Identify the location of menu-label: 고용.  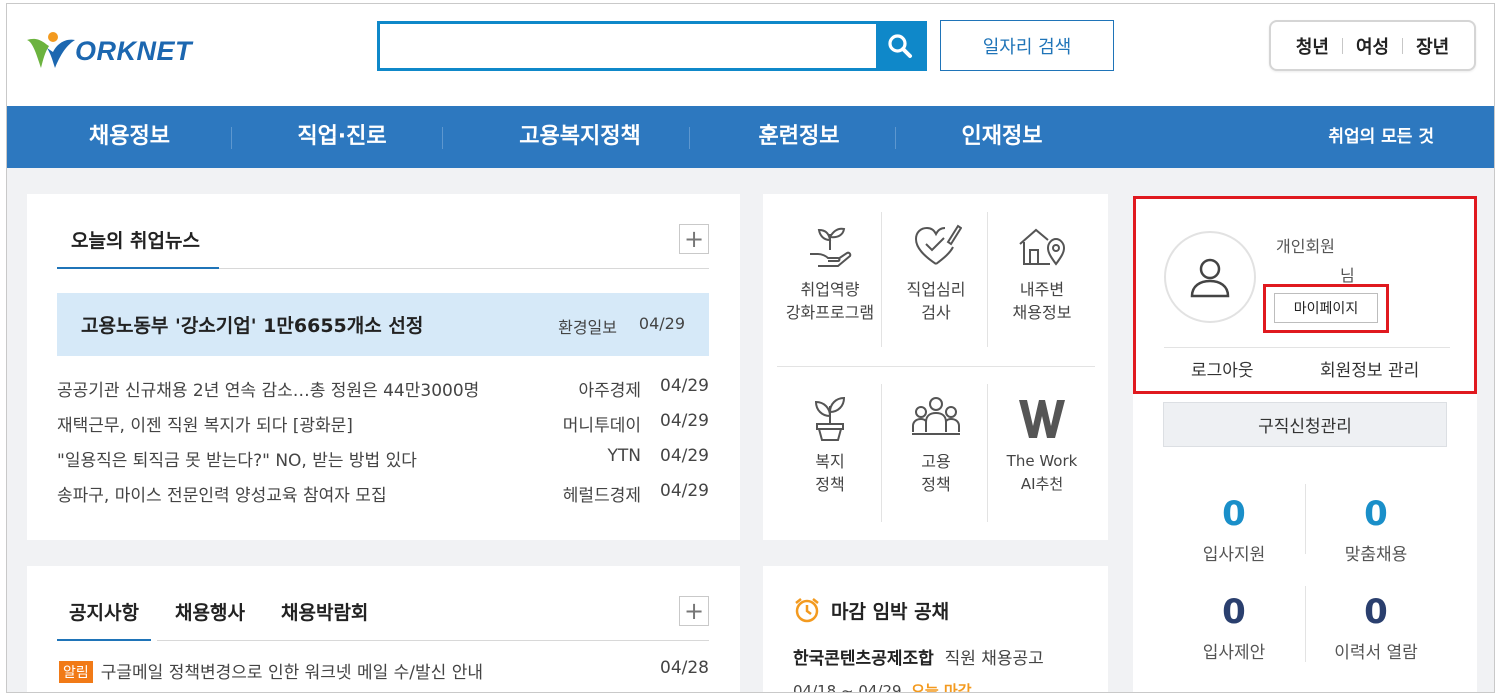
(936, 461).